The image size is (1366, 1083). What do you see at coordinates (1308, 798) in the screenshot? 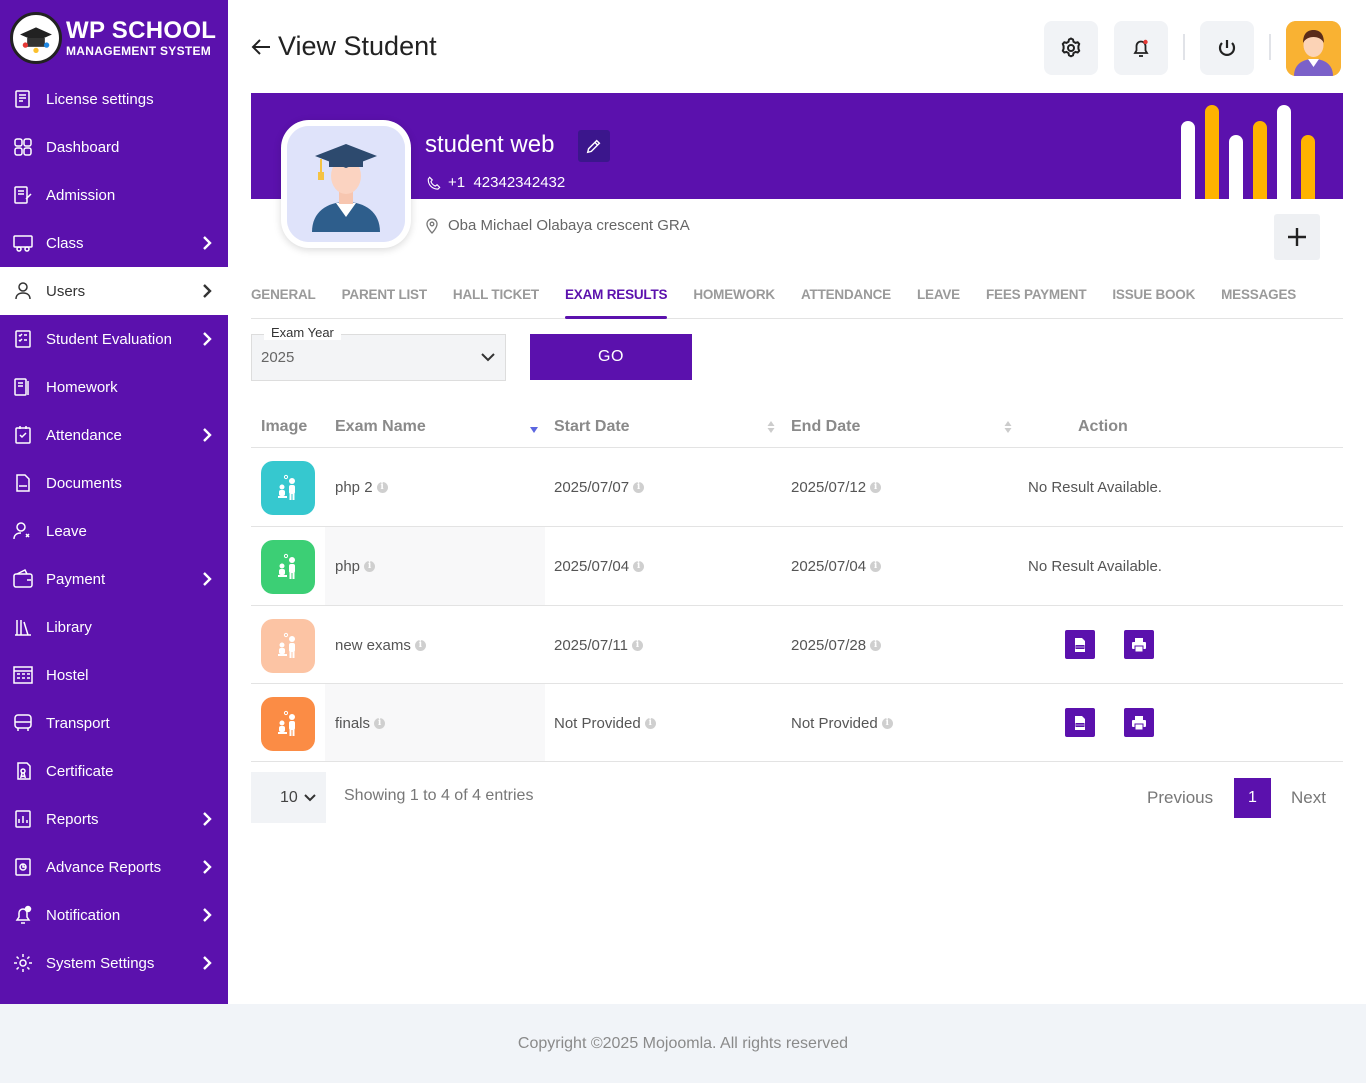
I see `pagination-next: Next` at bounding box center [1308, 798].